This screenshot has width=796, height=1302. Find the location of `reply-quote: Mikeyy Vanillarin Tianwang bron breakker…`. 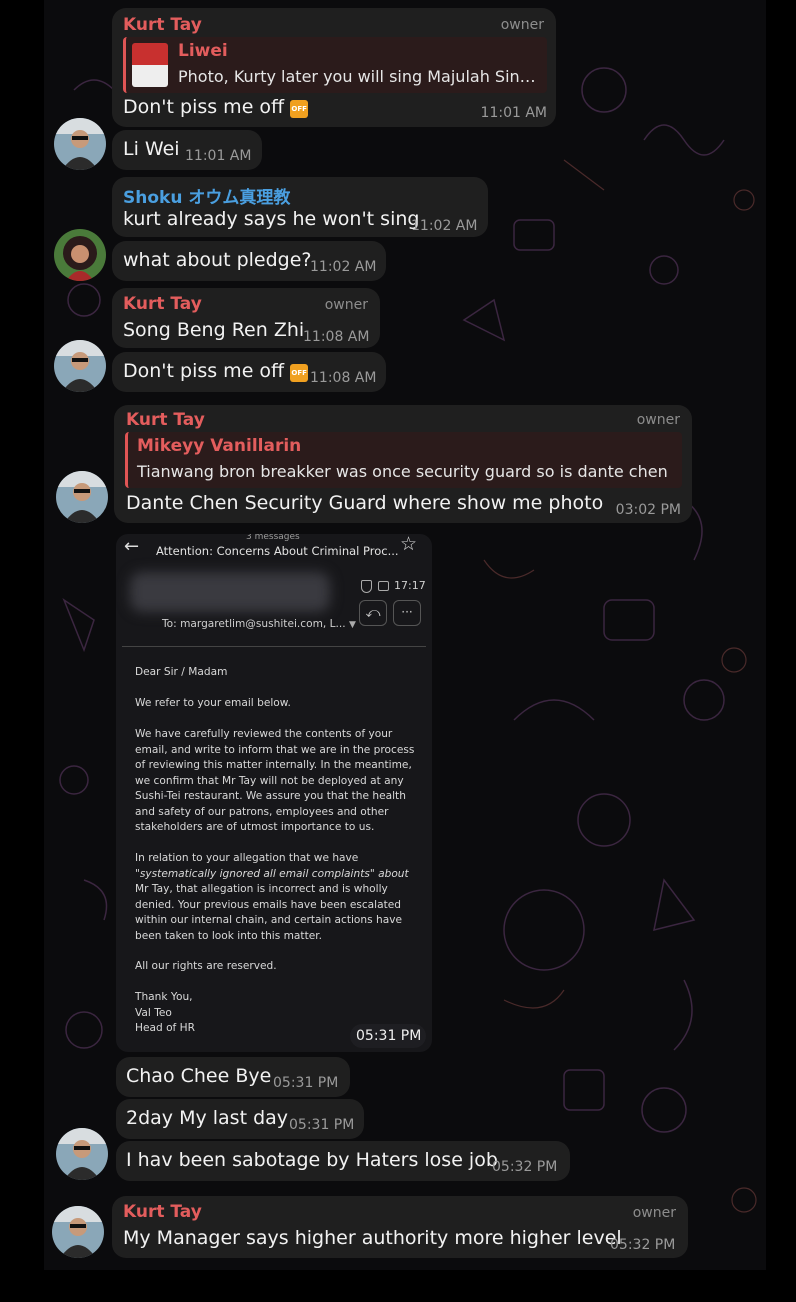

reply-quote: Mikeyy Vanillarin Tianwang bron breakker… is located at coordinates (403, 460).